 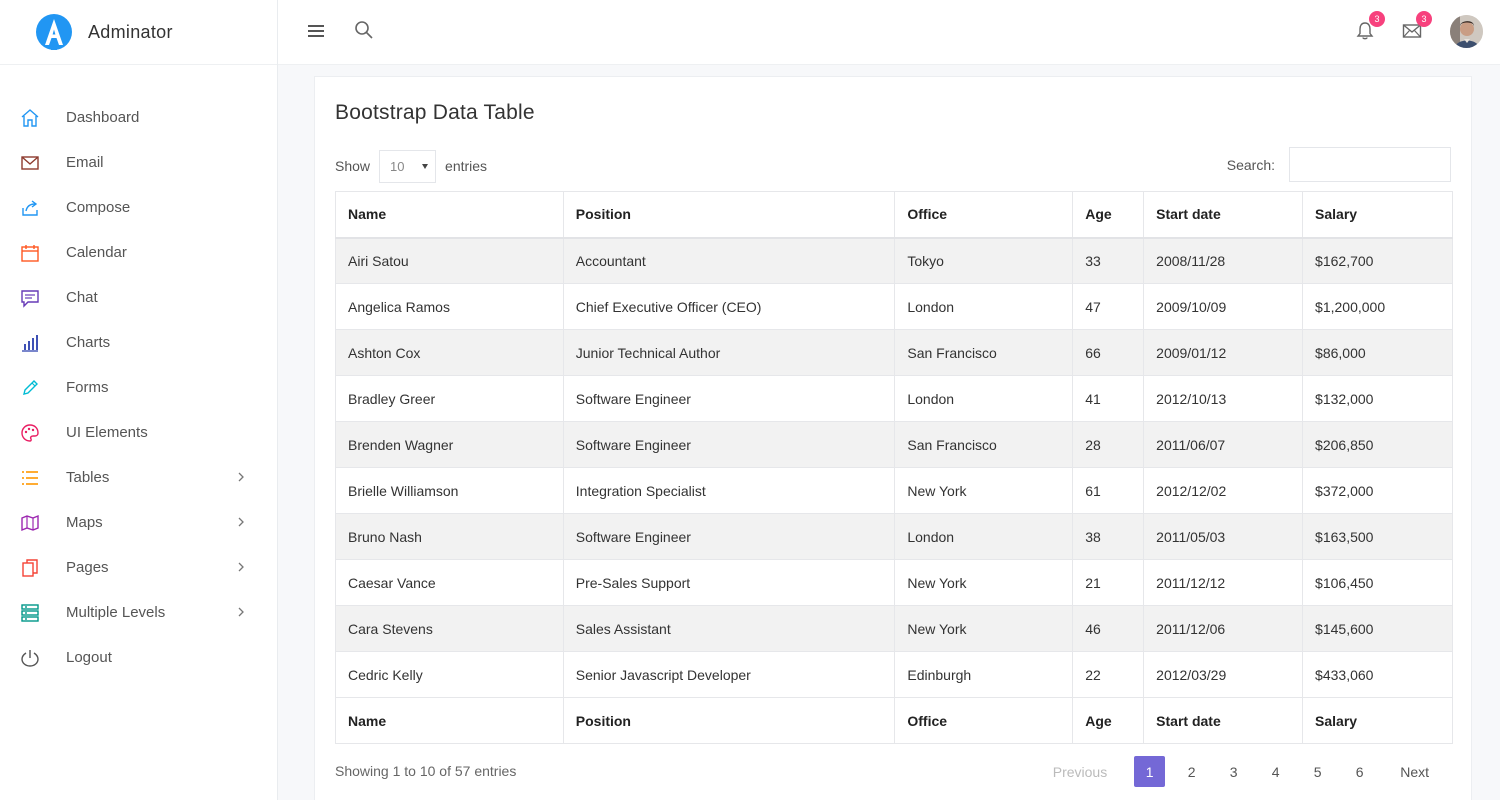 What do you see at coordinates (729, 582) in the screenshot?
I see `table-cell-position: Pre-Sales Support` at bounding box center [729, 582].